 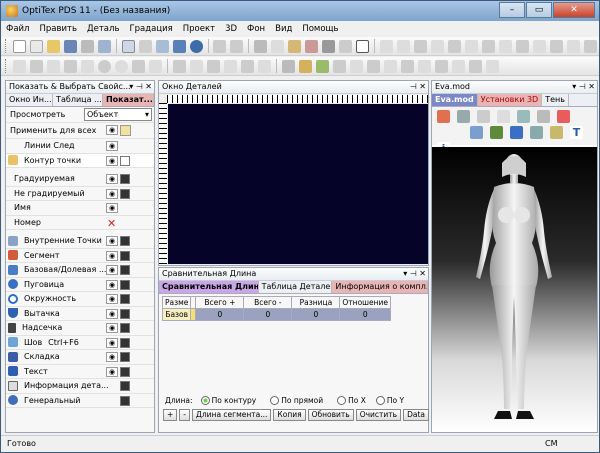 What do you see at coordinates (320, 29) in the screenshot?
I see `menu-help: Помощь` at bounding box center [320, 29].